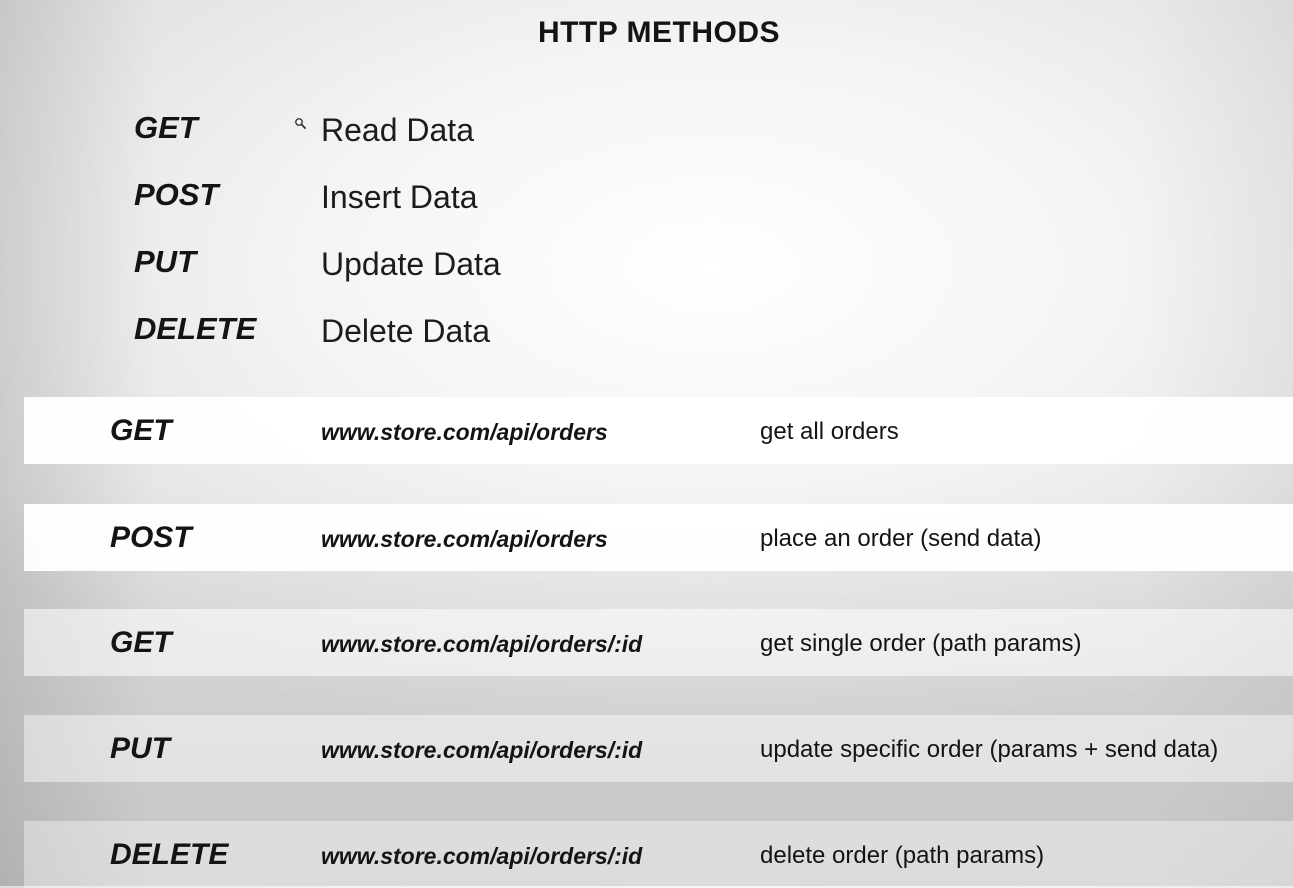  Describe the element at coordinates (399, 197) in the screenshot. I see `method-description: Insert Data` at that location.